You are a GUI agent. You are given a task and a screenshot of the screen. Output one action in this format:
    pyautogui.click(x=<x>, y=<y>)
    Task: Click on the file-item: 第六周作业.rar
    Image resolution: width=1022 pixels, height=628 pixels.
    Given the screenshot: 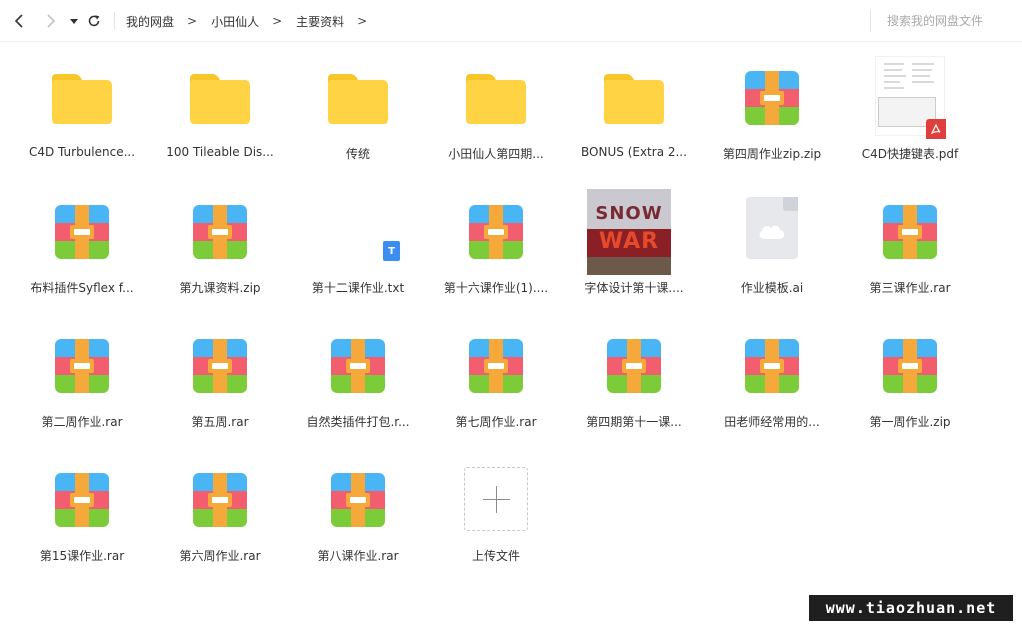 What is the action you would take?
    pyautogui.click(x=220, y=515)
    